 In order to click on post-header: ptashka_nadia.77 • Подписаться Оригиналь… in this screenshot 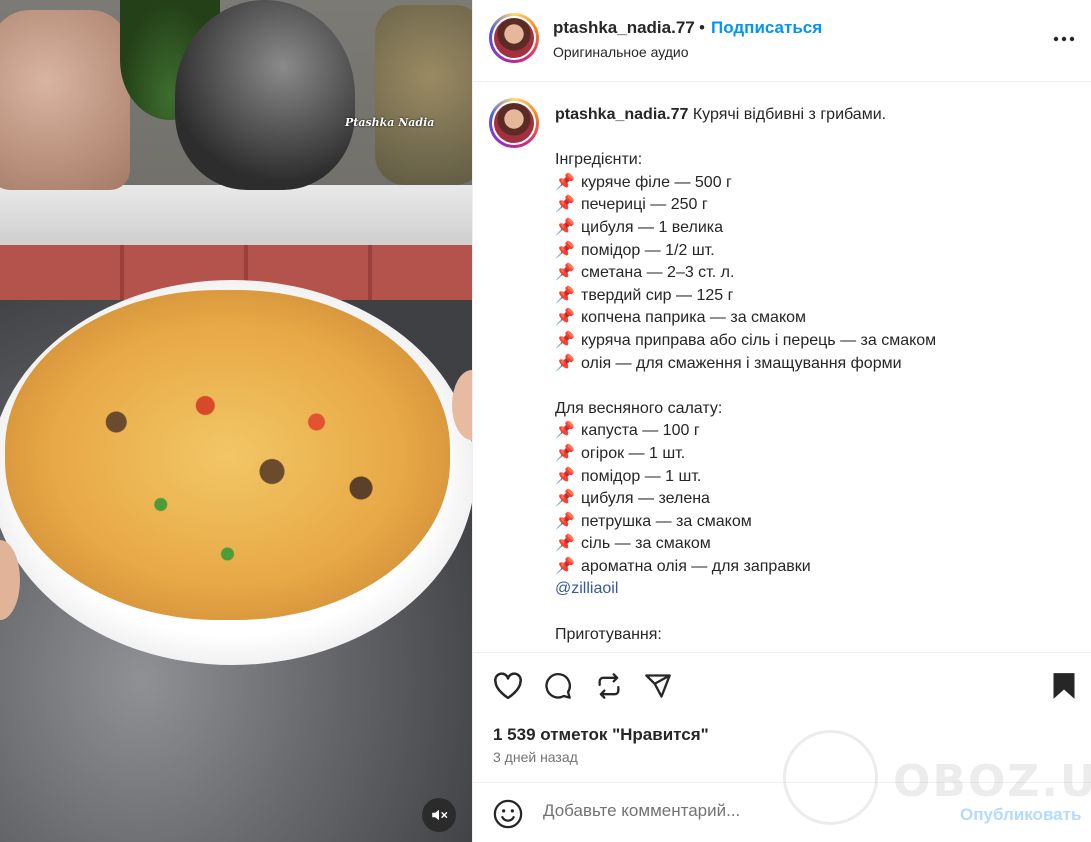, I will do `click(782, 41)`.